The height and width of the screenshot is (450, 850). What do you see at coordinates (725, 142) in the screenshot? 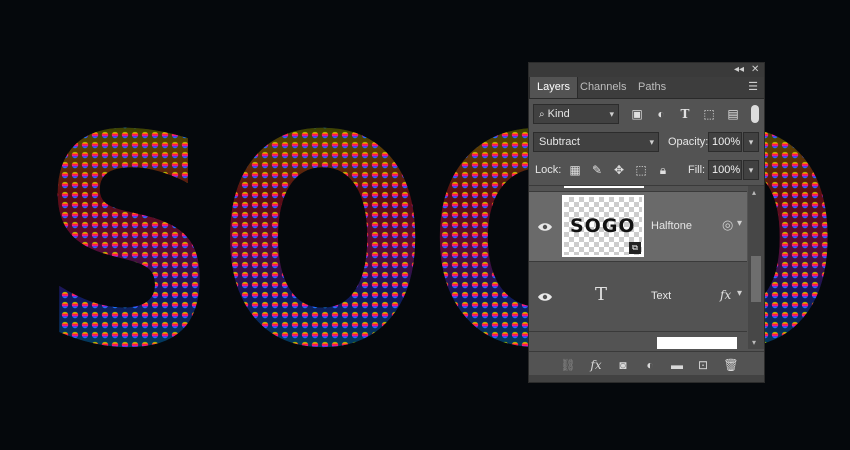
I see `opacity-input: 100%` at bounding box center [725, 142].